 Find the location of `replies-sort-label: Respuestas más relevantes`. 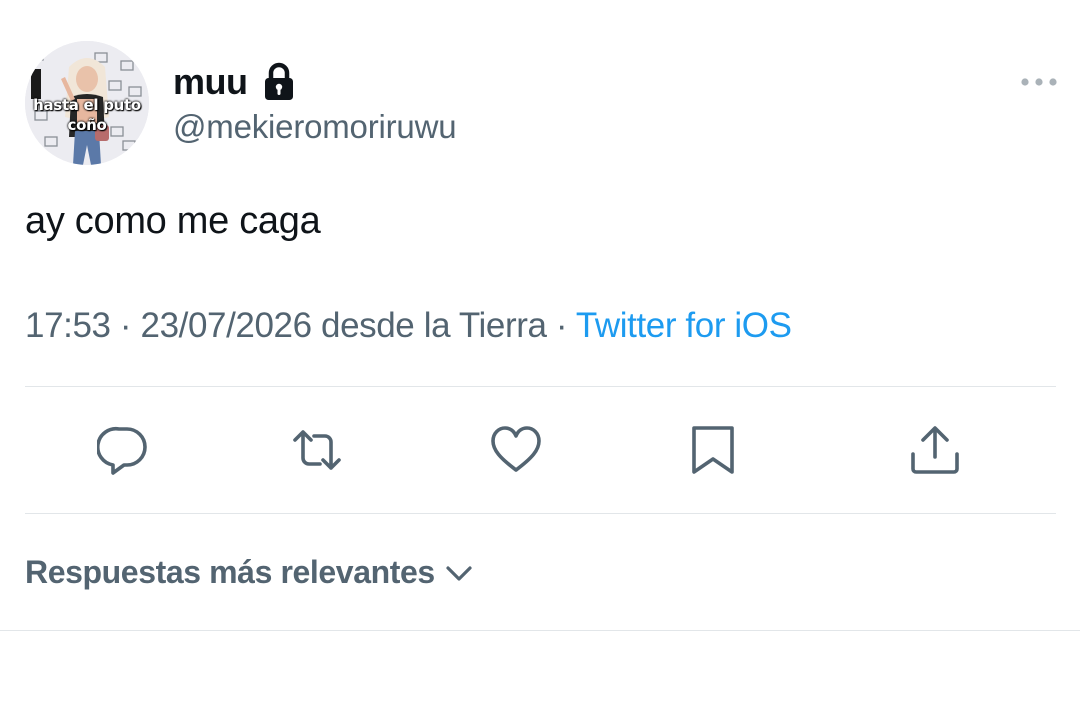

replies-sort-label: Respuestas más relevantes is located at coordinates (230, 572).